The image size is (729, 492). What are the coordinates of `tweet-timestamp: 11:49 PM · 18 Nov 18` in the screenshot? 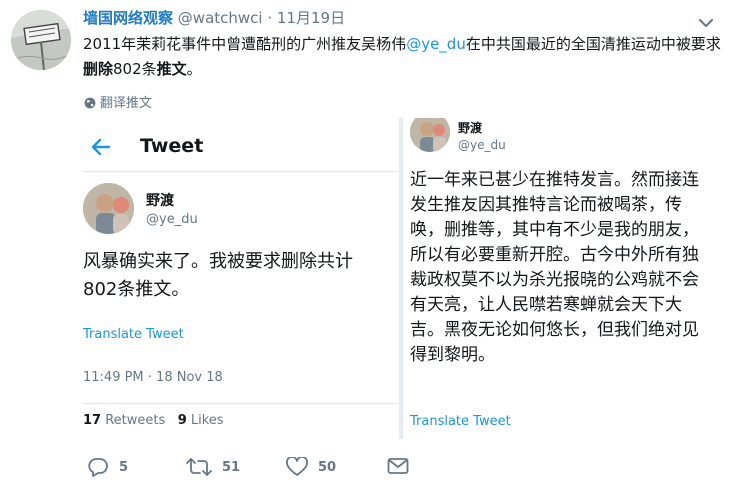 It's located at (153, 377).